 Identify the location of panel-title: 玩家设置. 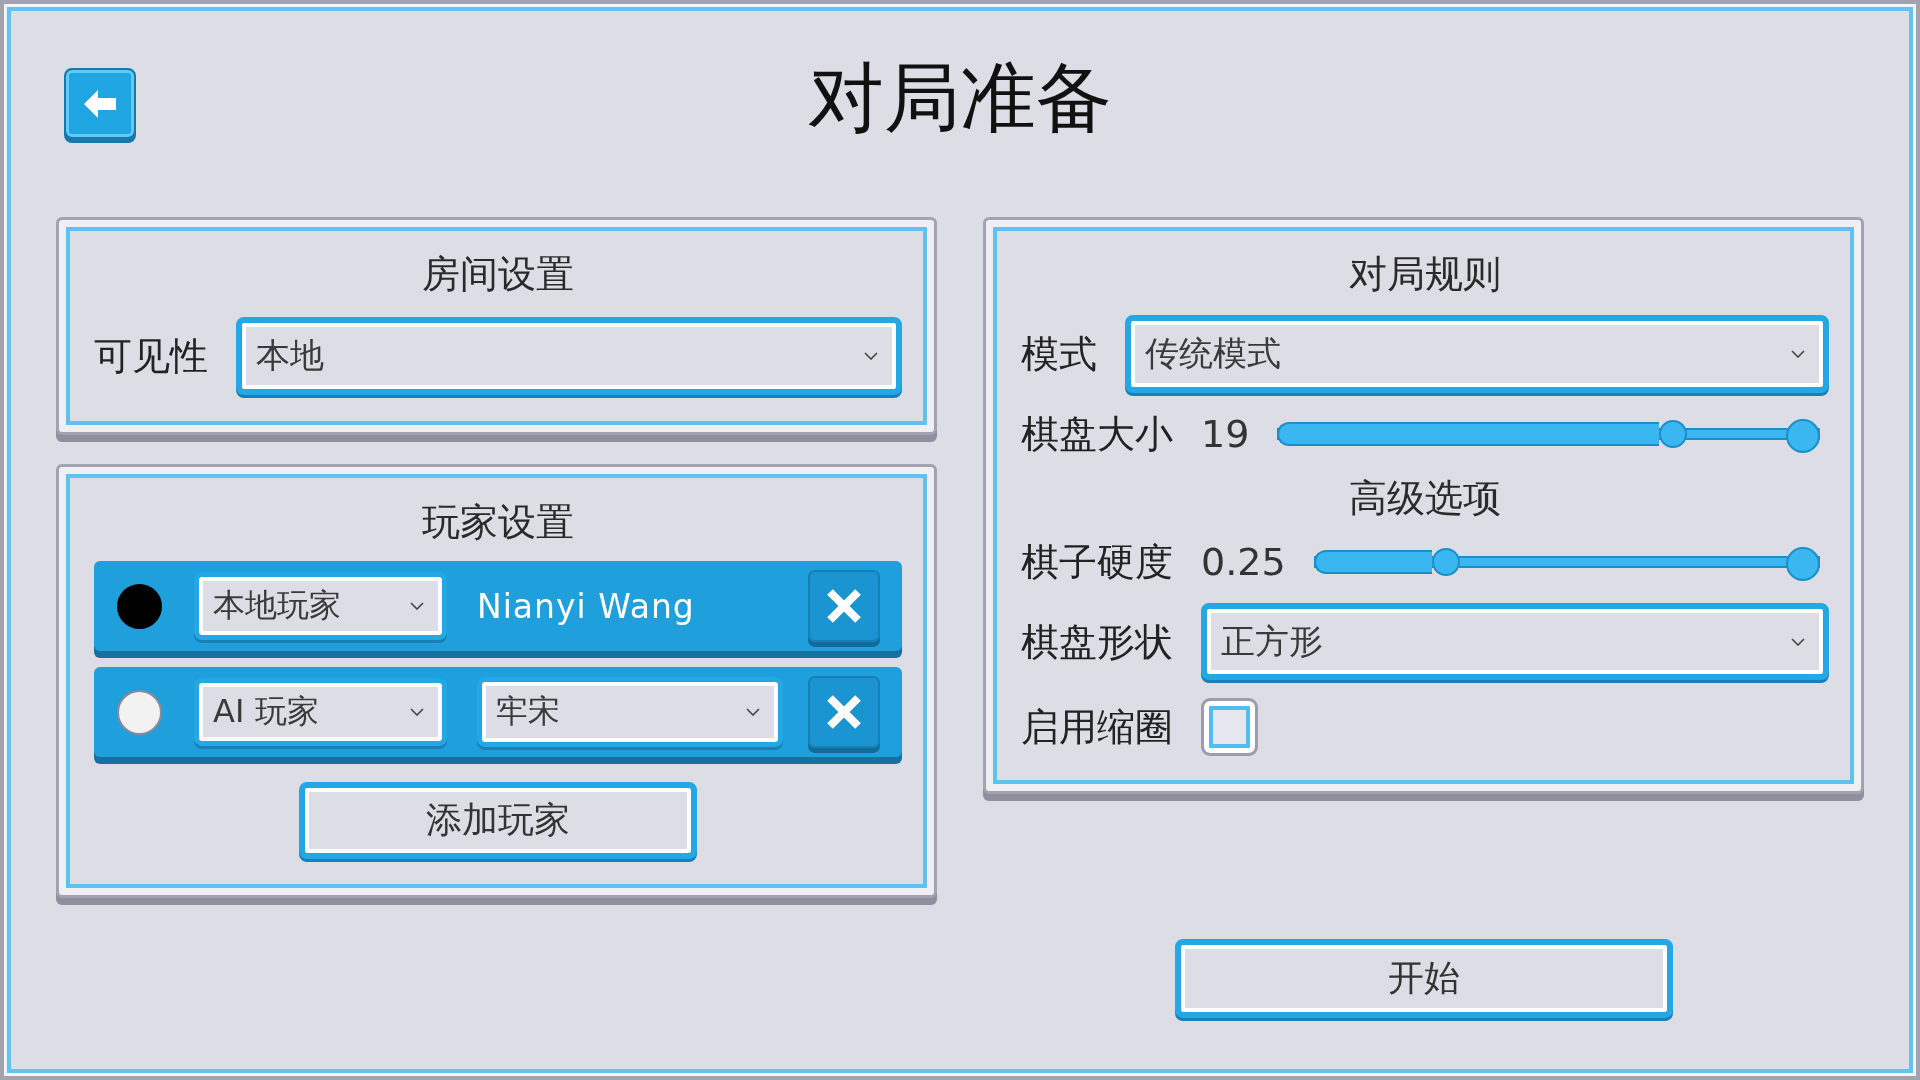
(498, 522).